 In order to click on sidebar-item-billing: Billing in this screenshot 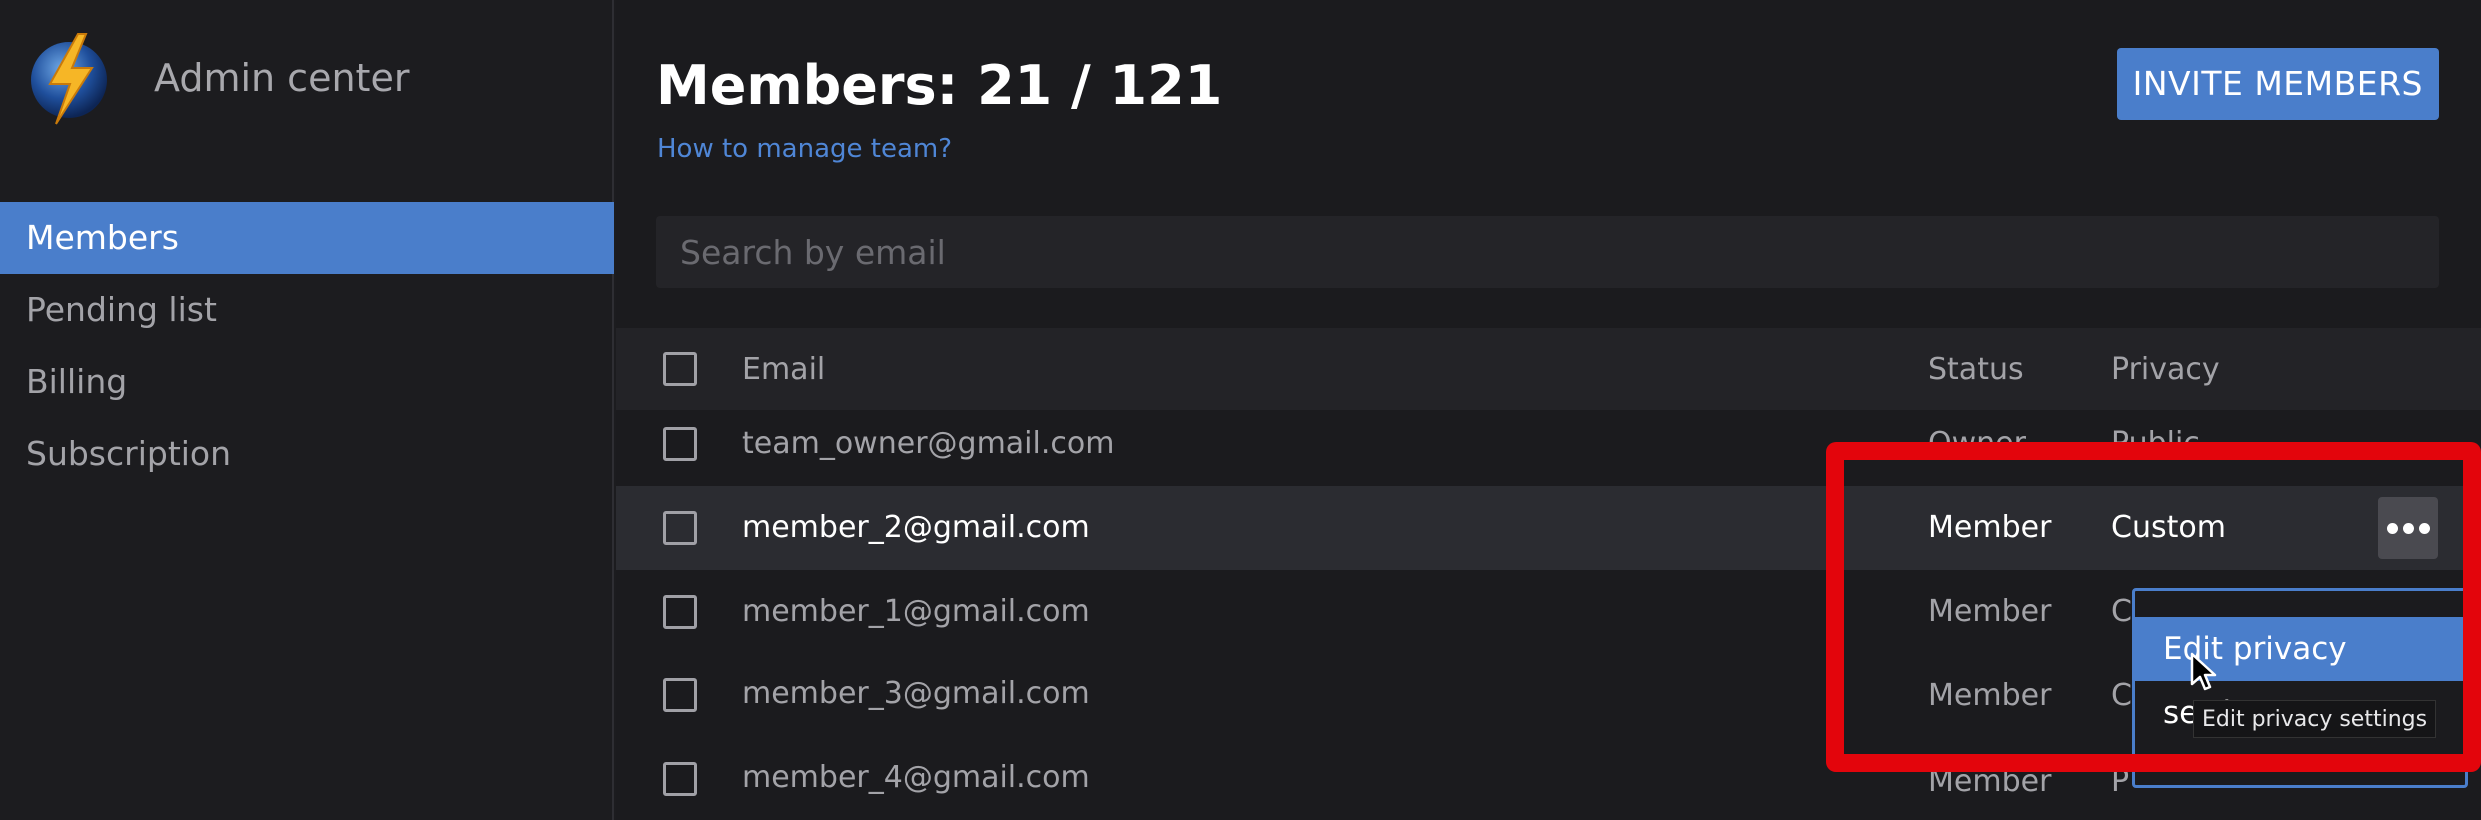, I will do `click(307, 382)`.